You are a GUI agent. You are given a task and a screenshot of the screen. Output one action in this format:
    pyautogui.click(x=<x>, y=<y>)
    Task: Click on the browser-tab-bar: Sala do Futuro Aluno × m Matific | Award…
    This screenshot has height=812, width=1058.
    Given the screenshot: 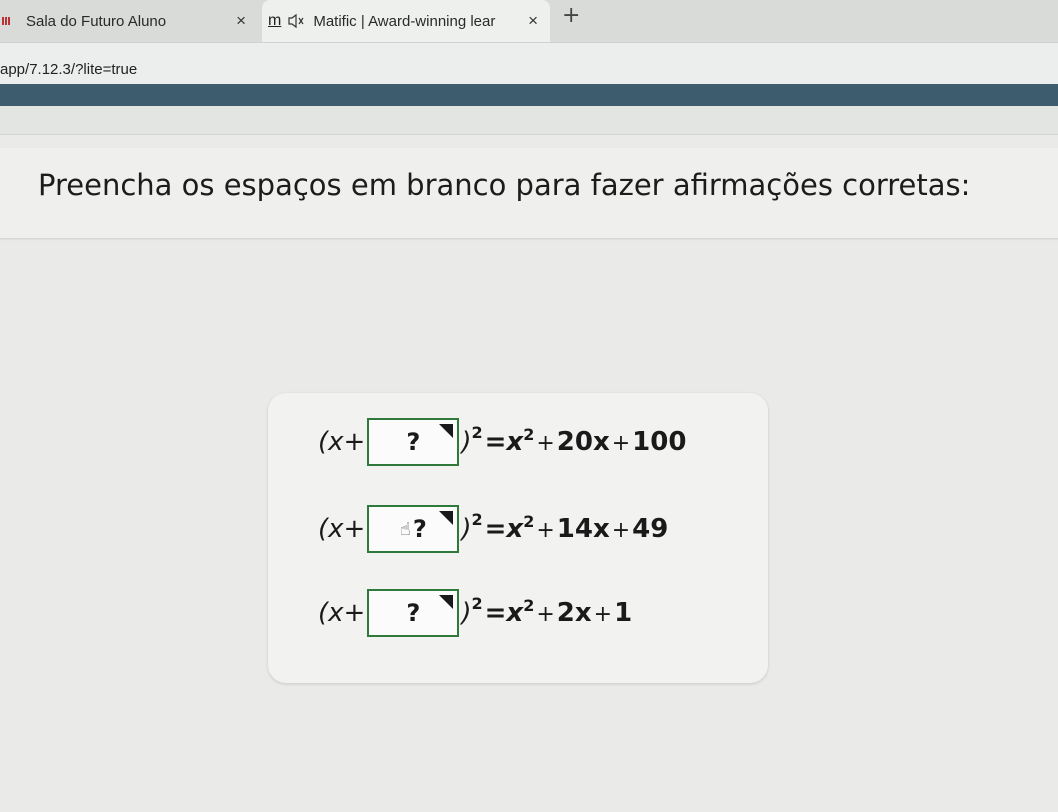 What is the action you would take?
    pyautogui.click(x=529, y=21)
    